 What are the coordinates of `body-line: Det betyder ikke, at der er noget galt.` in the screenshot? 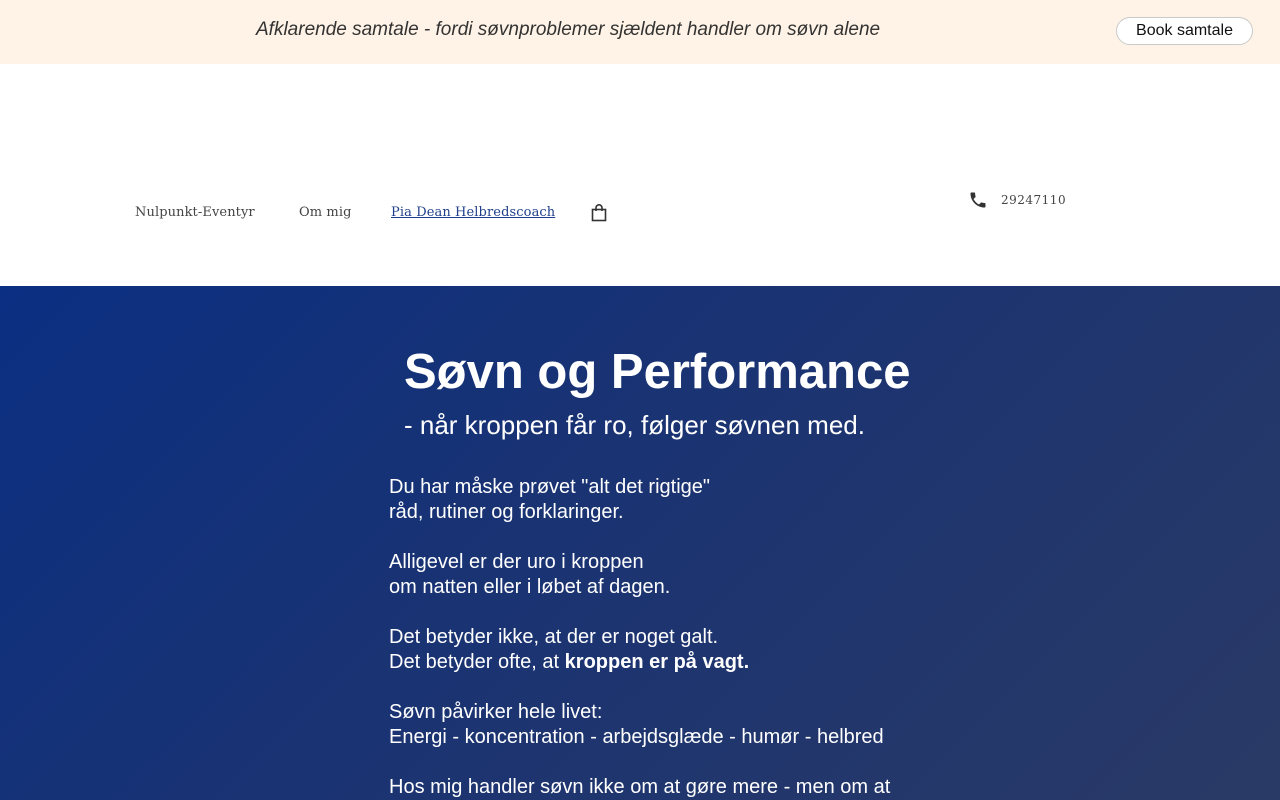 It's located at (554, 637).